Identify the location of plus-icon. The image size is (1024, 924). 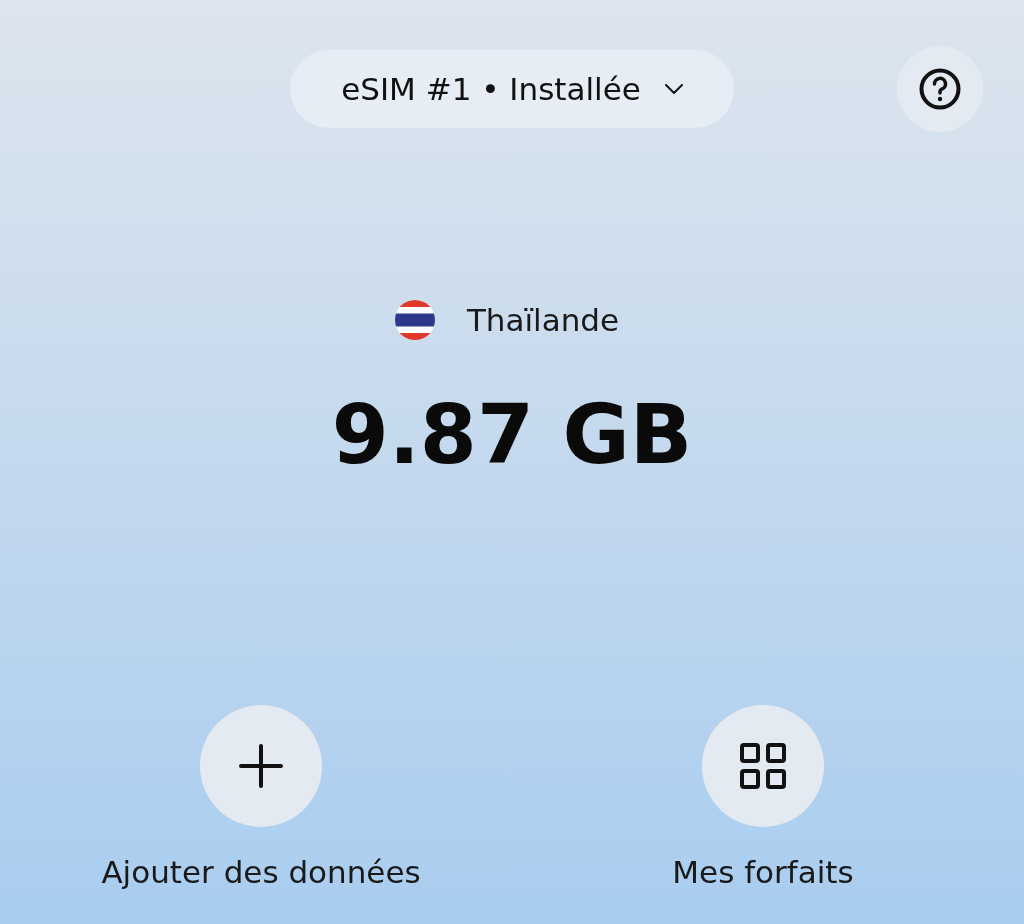
(261, 766).